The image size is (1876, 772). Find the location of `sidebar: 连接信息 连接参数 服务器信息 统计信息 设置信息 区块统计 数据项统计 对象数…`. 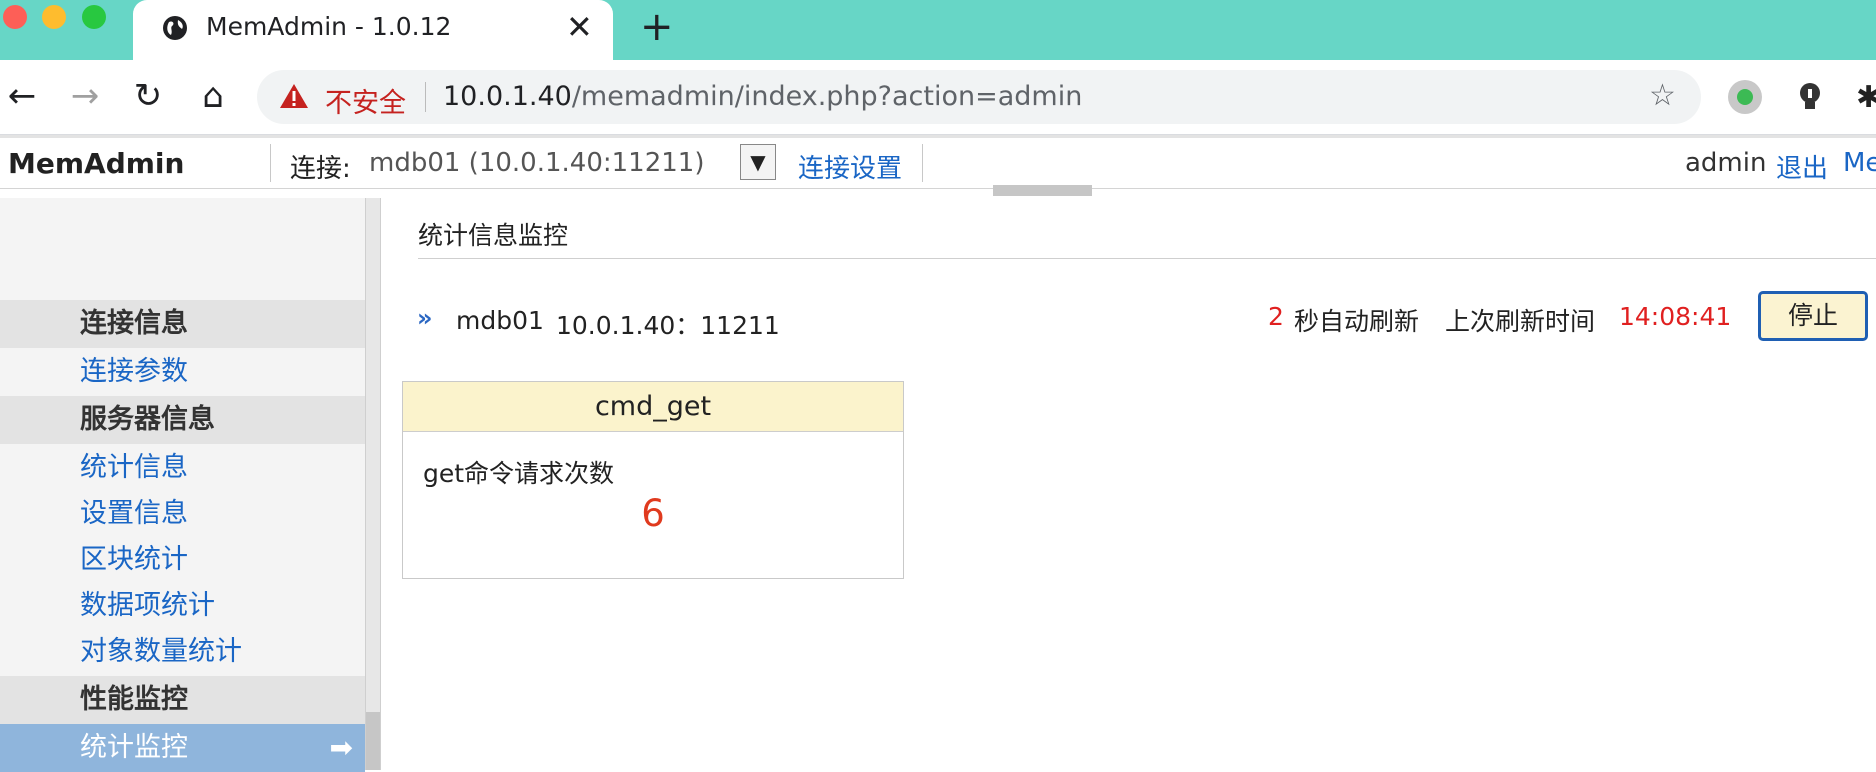

sidebar: 连接信息 连接参数 服务器信息 统计信息 设置信息 区块统计 数据项统计 对象数… is located at coordinates (183, 485).